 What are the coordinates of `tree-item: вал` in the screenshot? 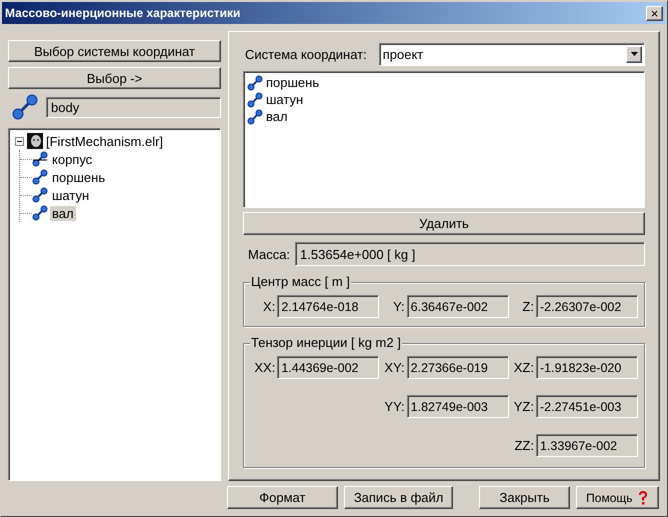 It's located at (63, 213).